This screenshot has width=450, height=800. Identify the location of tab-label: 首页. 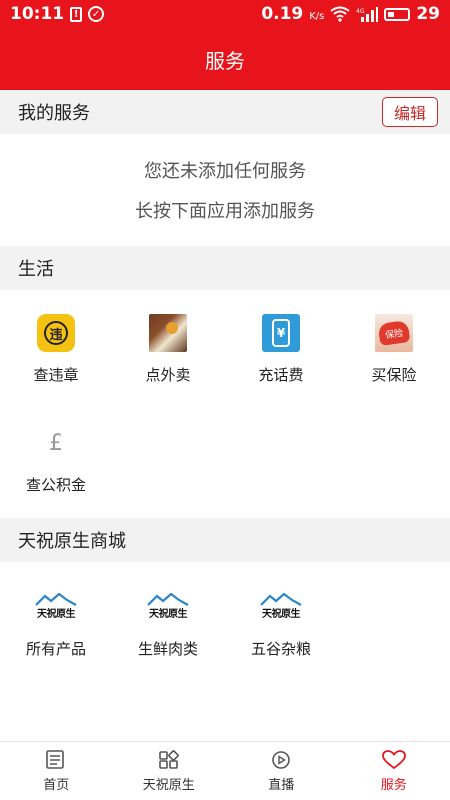
(56, 785).